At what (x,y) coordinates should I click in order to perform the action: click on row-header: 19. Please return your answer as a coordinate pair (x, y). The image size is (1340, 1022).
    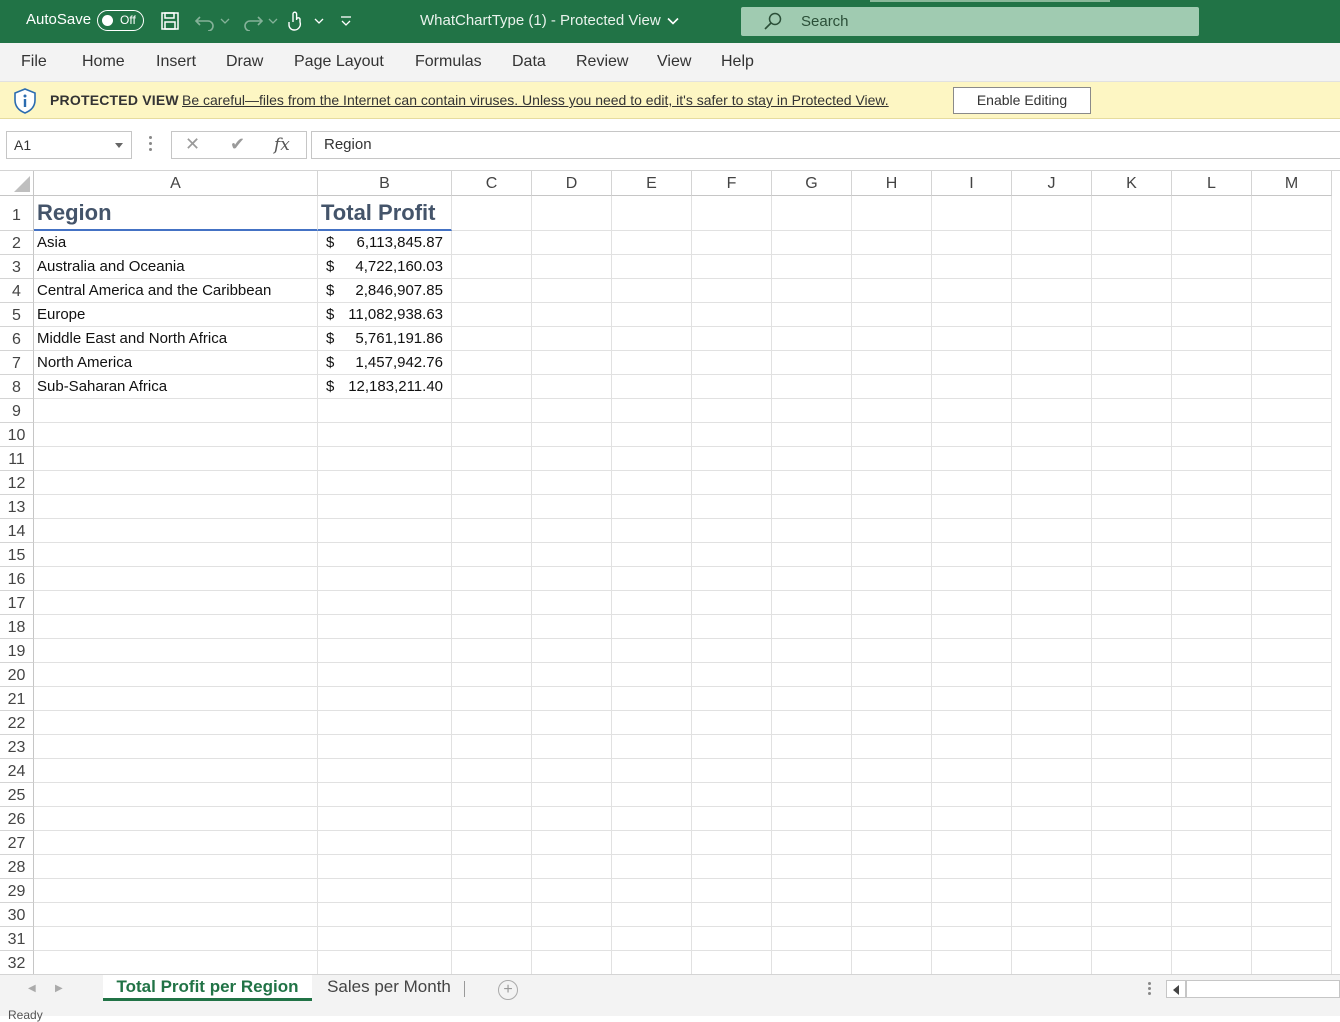
    Looking at the image, I should click on (17, 651).